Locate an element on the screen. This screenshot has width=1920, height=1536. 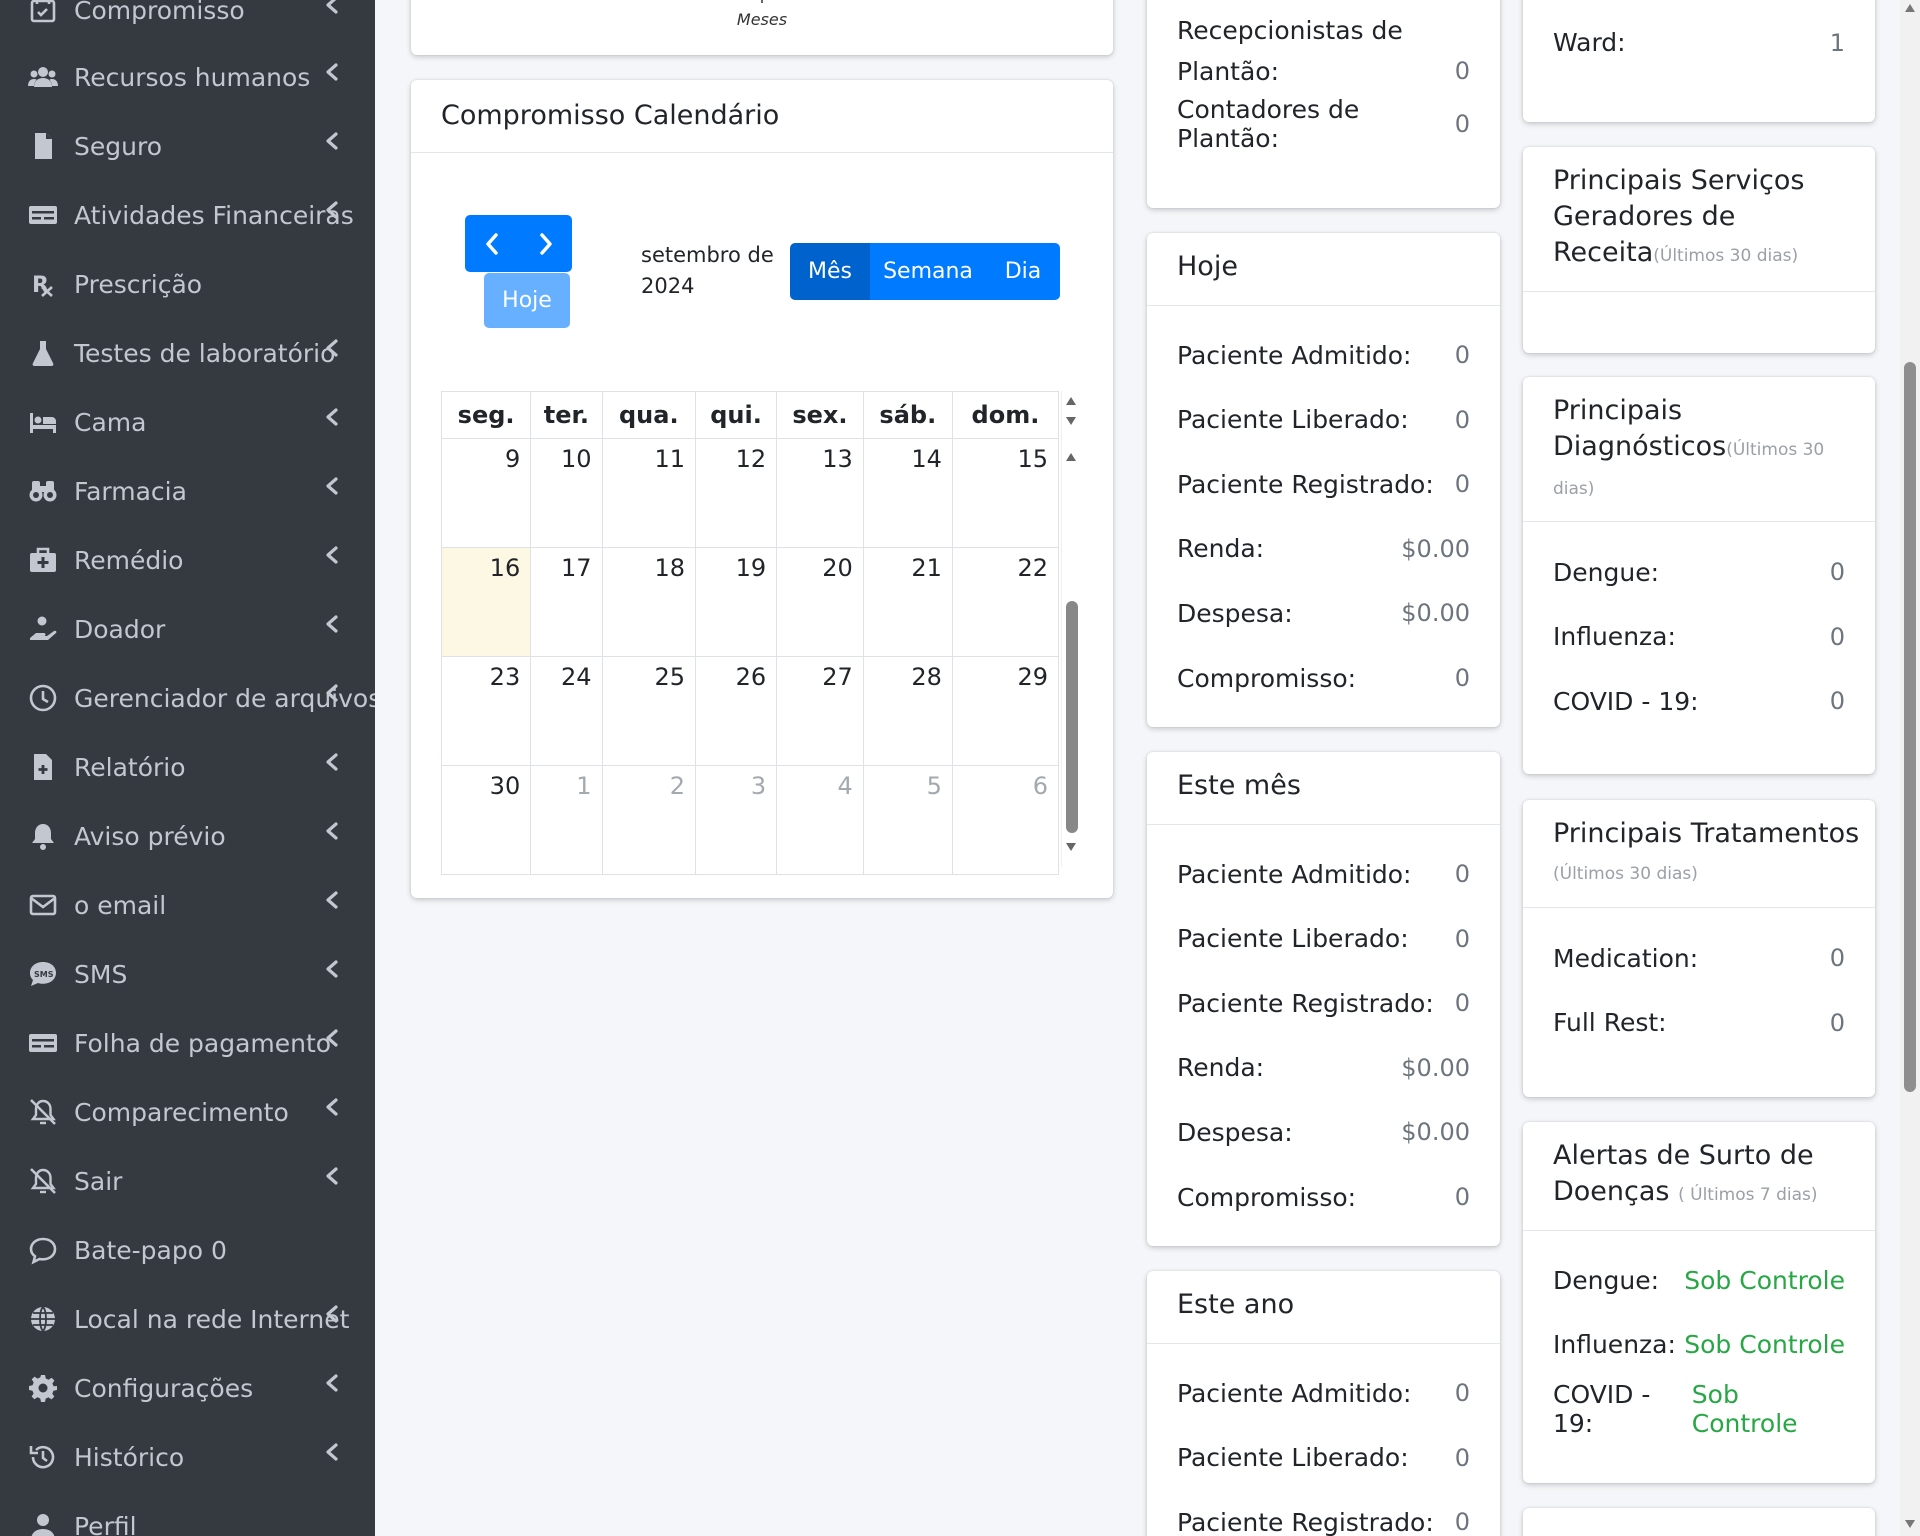
sidebar-item-testes-de-laboratório: Testes de laboratório is located at coordinates (187, 353).